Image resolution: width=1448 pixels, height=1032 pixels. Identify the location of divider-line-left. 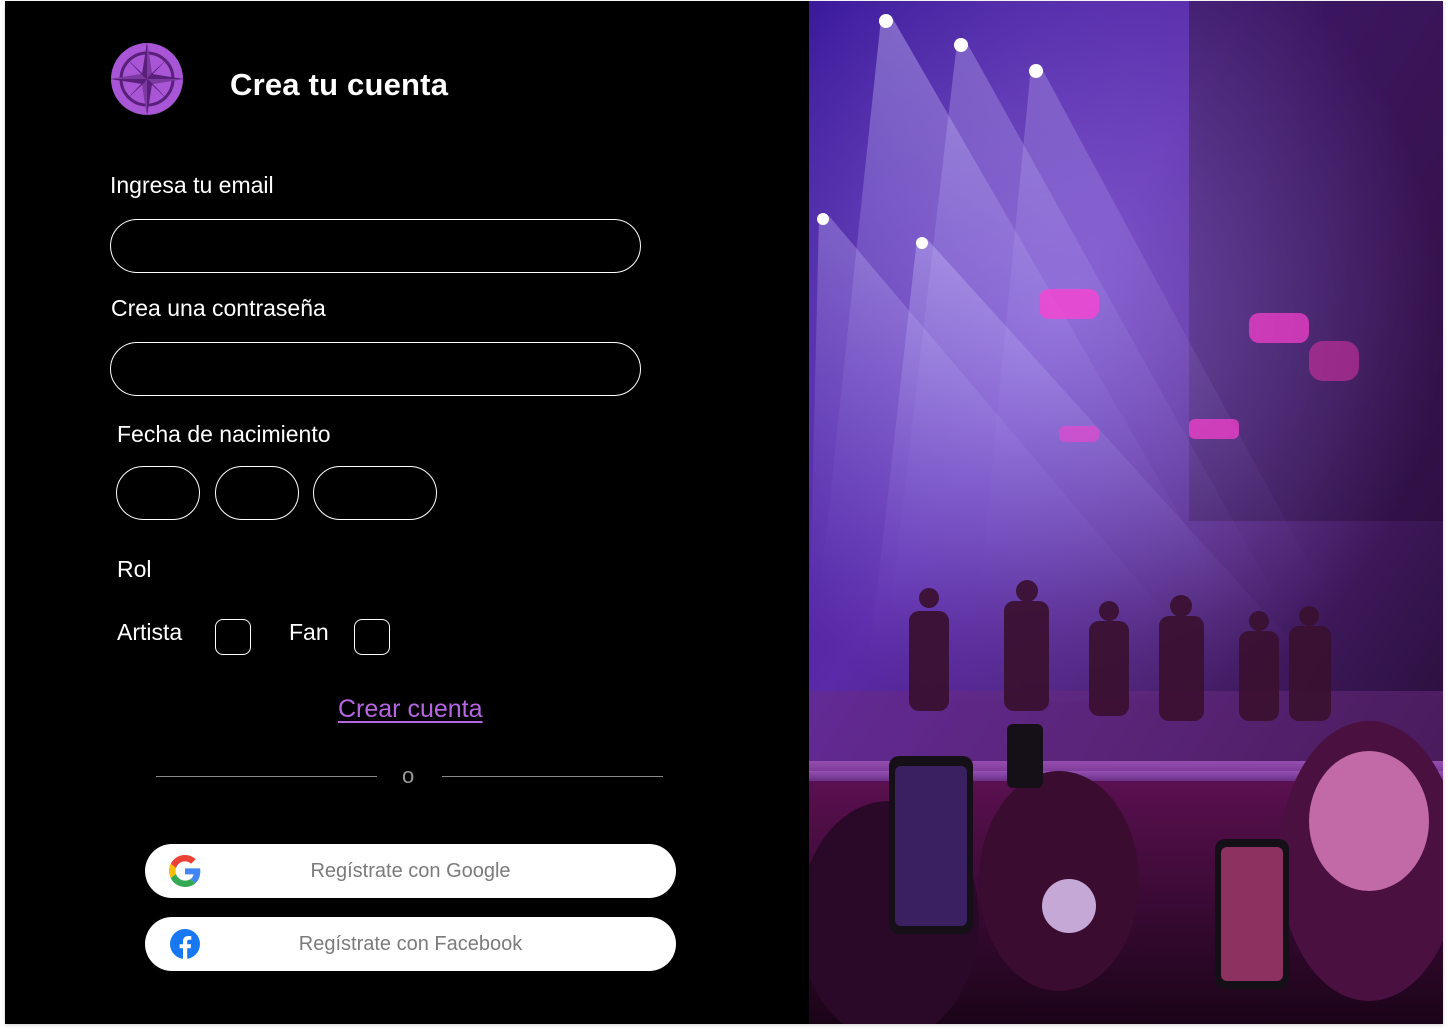
(266, 776).